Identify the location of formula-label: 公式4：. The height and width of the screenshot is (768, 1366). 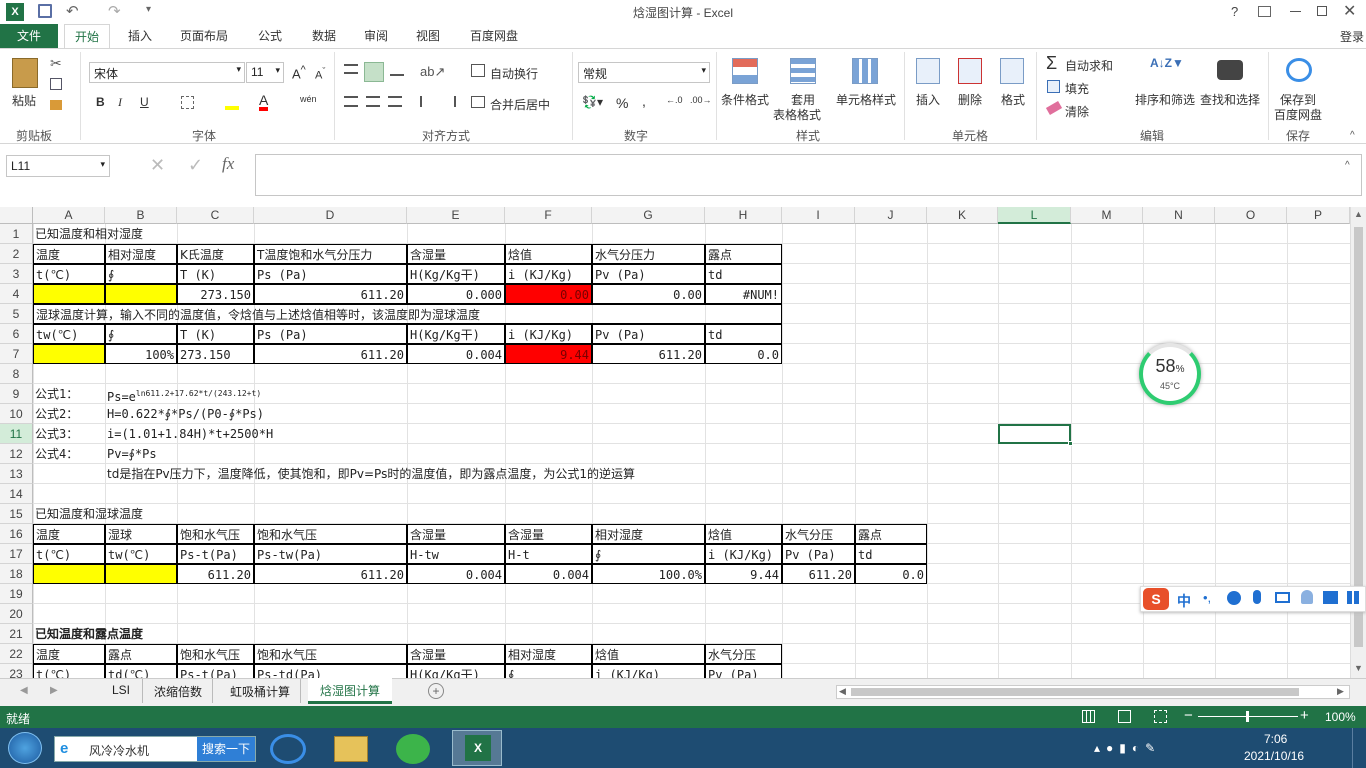
(69, 454).